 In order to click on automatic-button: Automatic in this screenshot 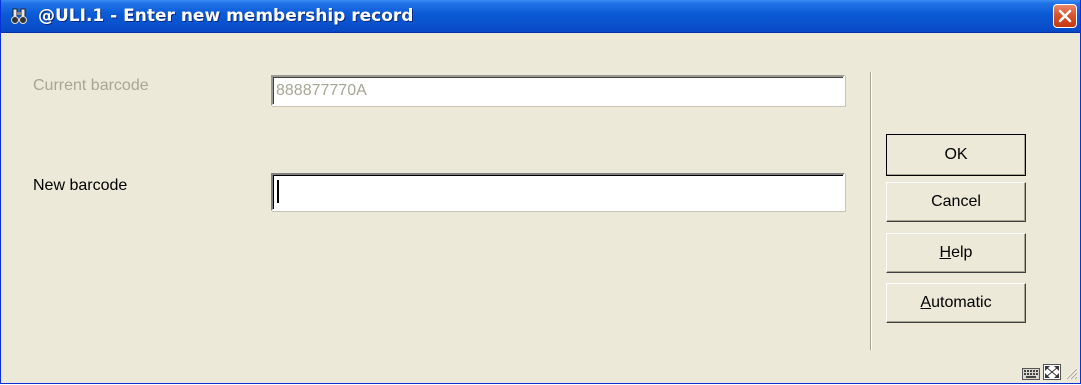, I will do `click(956, 303)`.